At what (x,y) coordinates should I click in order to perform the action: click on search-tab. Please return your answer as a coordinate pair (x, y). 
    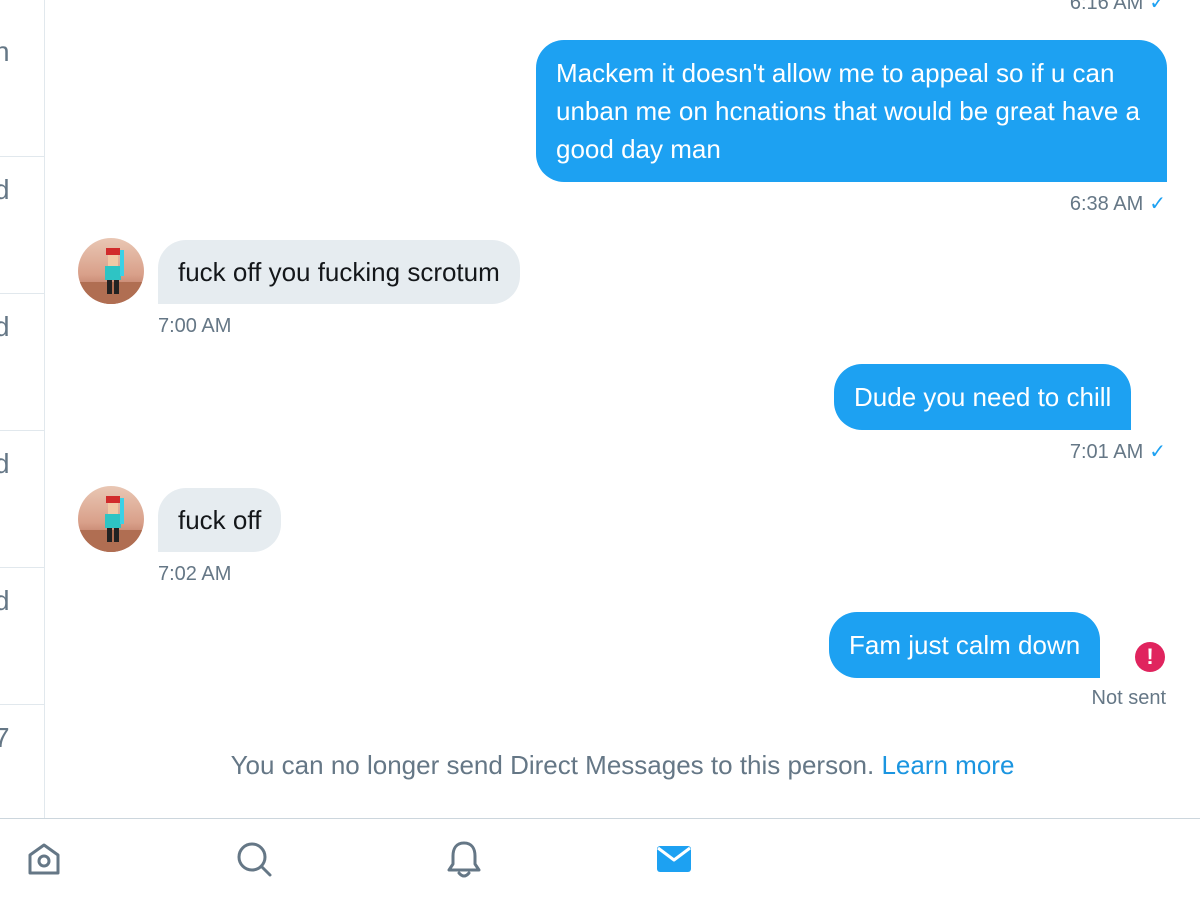
    Looking at the image, I should click on (254, 859).